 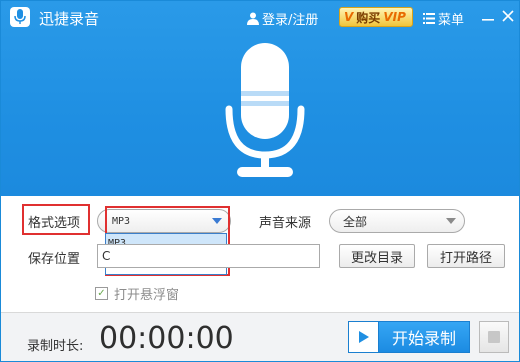 What do you see at coordinates (290, 20) in the screenshot?
I see `login-label: 登录/注册` at bounding box center [290, 20].